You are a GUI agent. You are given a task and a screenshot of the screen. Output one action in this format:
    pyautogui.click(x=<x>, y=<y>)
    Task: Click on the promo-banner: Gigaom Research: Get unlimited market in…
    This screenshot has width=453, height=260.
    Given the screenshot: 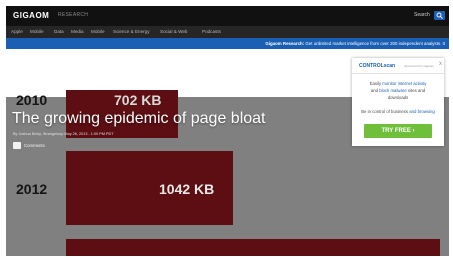 What is the action you would take?
    pyautogui.click(x=227, y=43)
    